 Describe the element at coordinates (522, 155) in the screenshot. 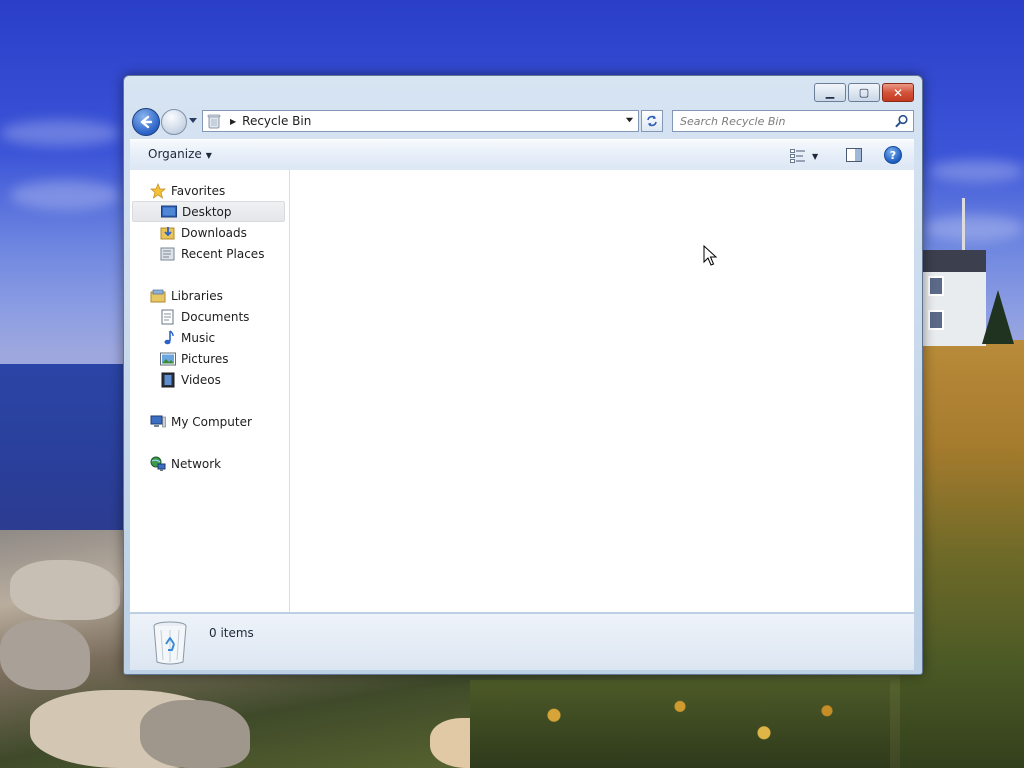

I see `command-bar: Organize ▼ ▼ ?` at that location.